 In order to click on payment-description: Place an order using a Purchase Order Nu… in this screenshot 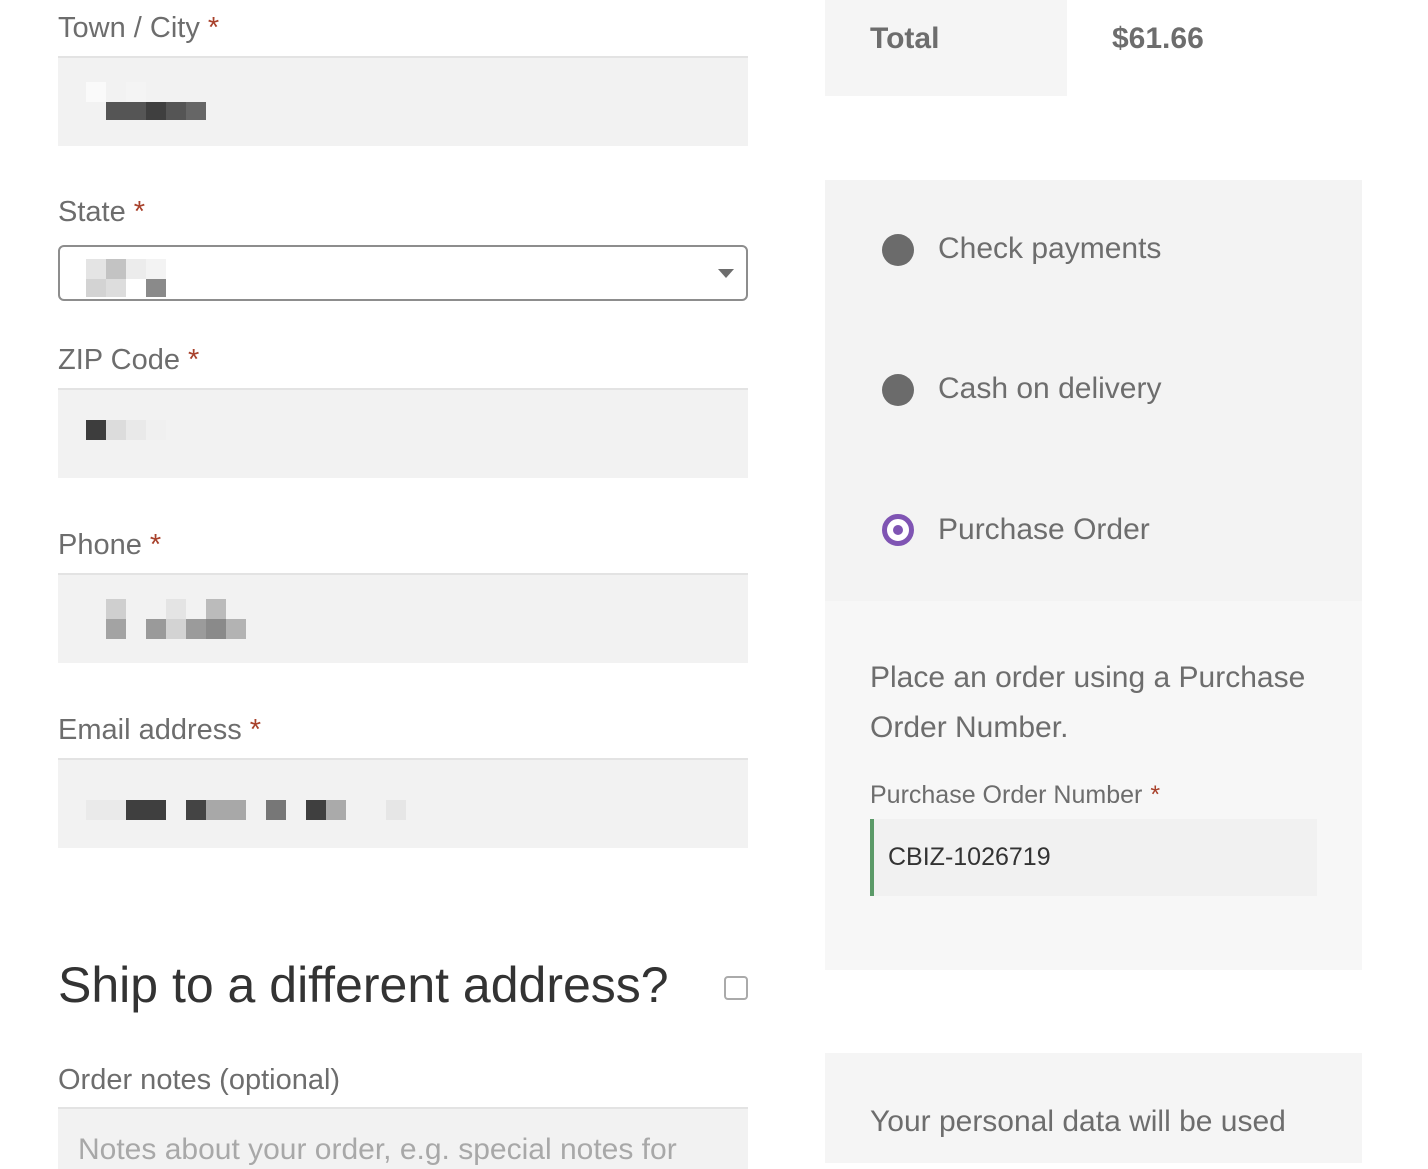, I will do `click(1088, 702)`.